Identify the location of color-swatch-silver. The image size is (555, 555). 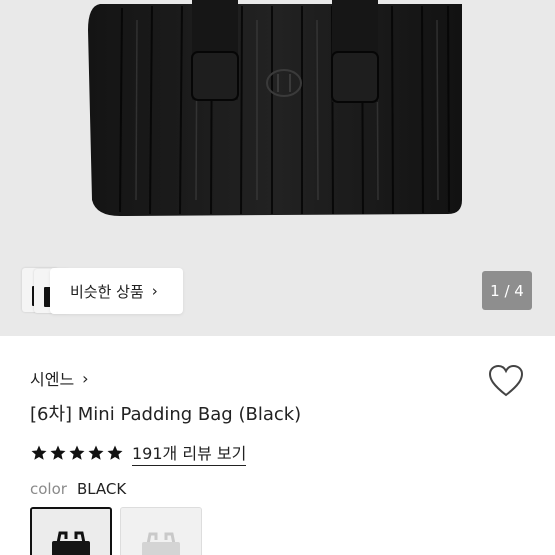
(161, 531).